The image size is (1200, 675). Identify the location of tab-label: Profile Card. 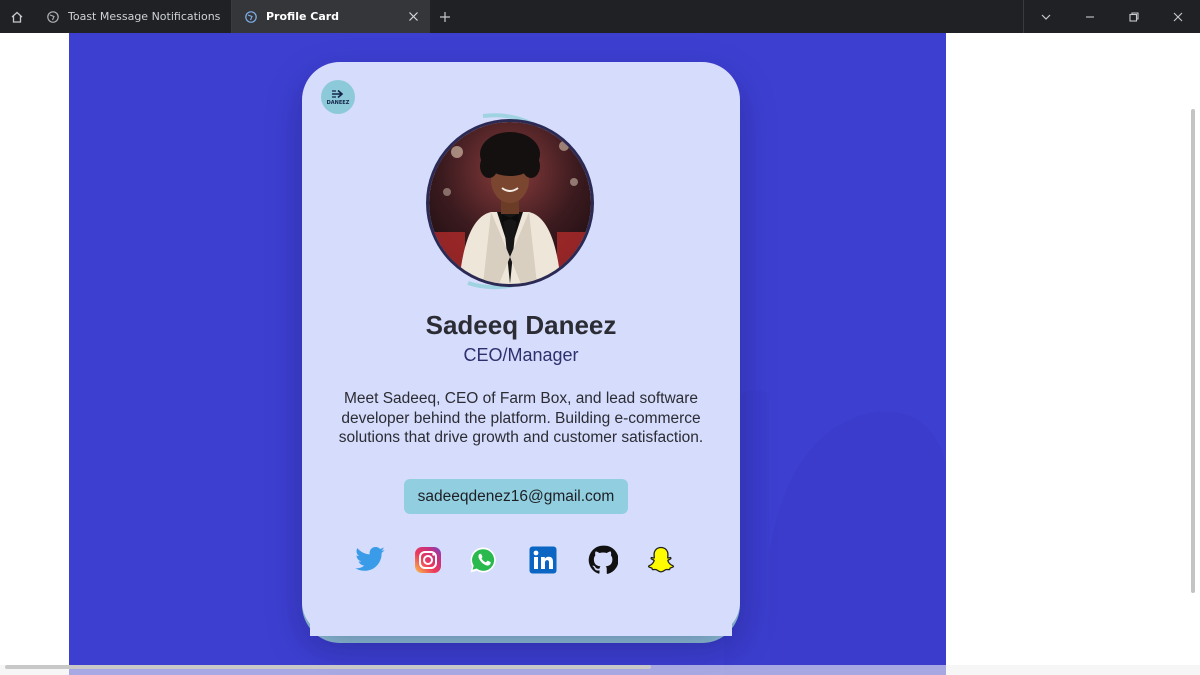
(303, 16).